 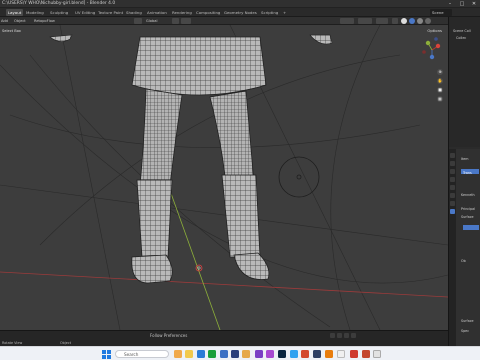 I want to click on tab-shading: Shading, so click(x=134, y=12).